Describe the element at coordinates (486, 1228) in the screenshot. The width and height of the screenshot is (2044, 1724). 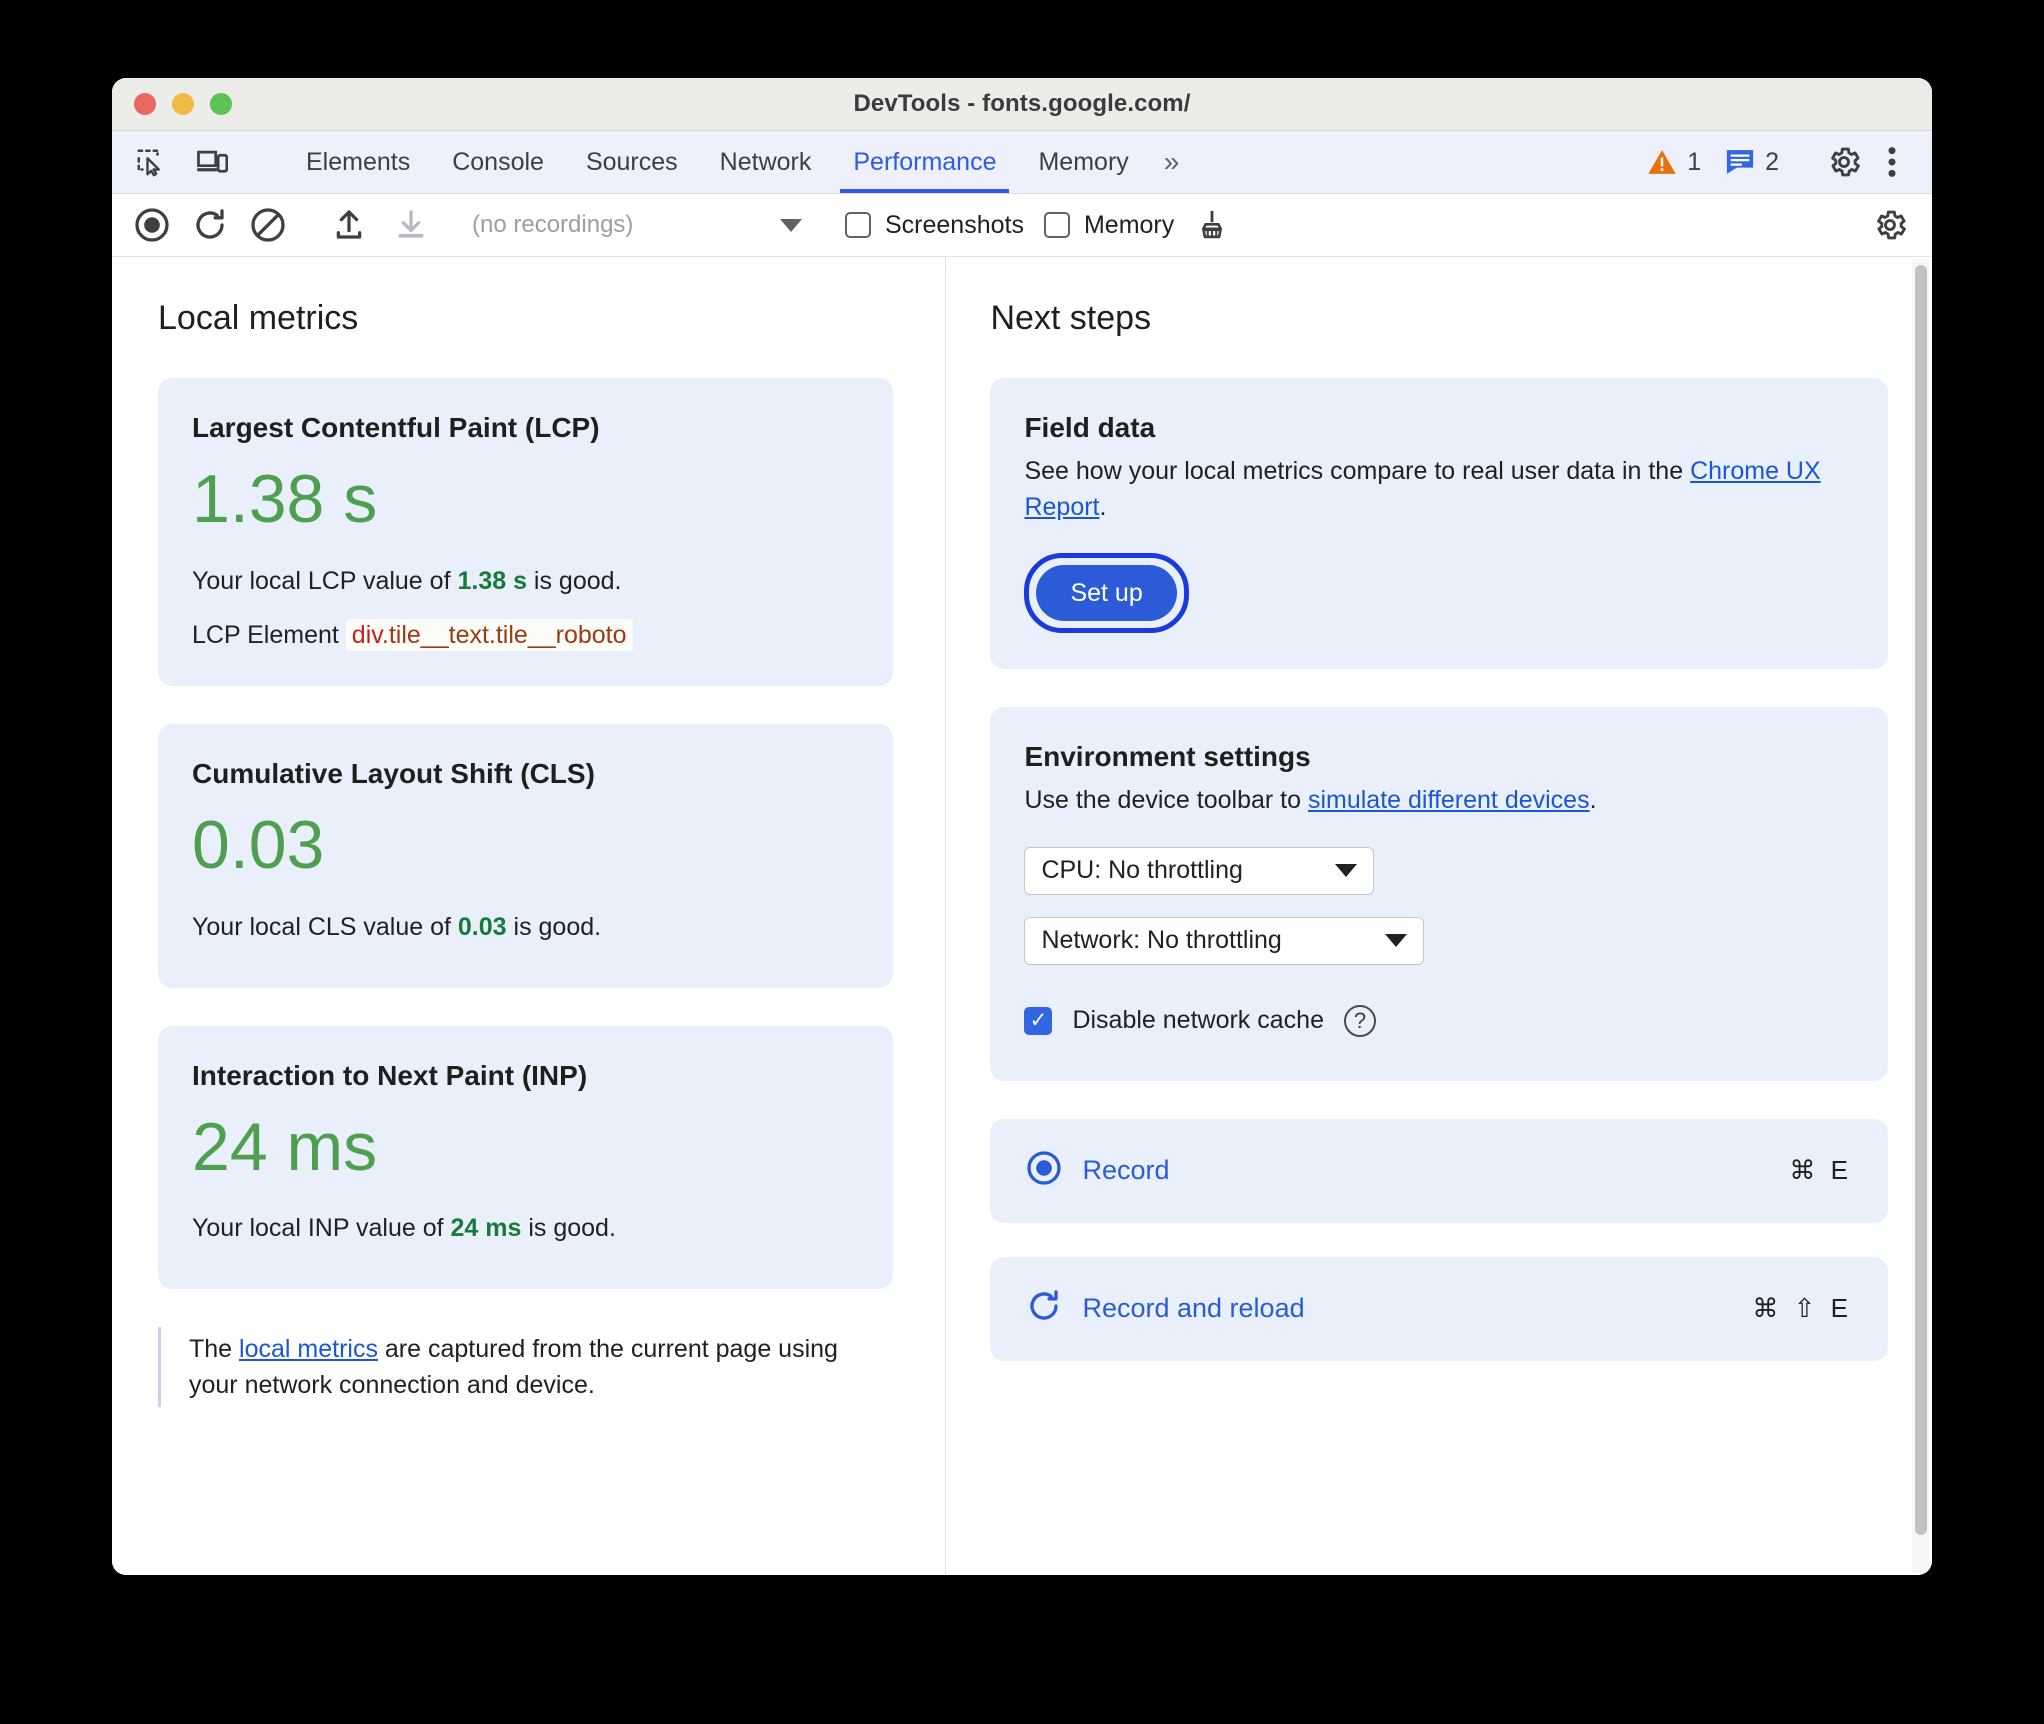
I see `inp-desc-value: 24 ms` at that location.